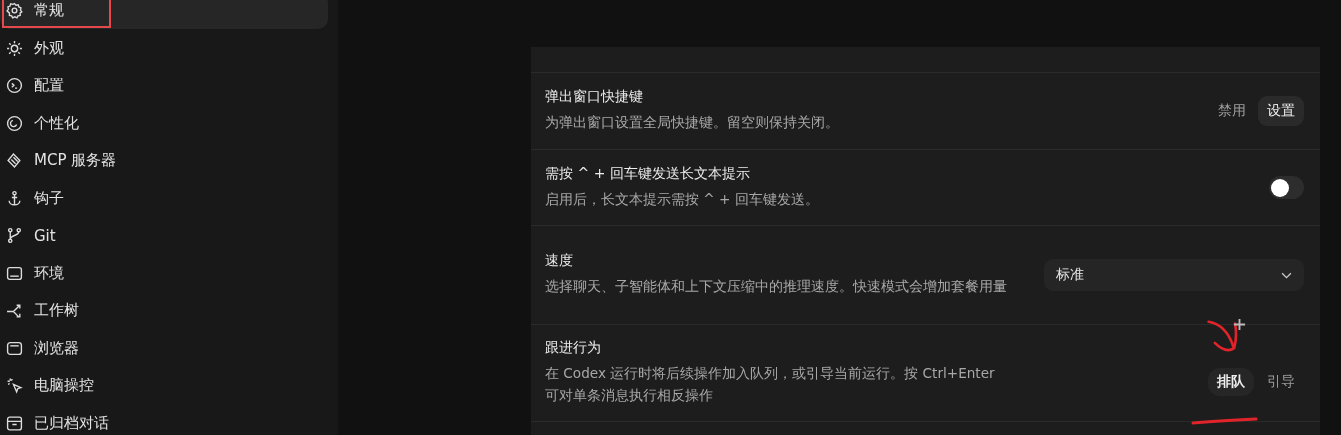  I want to click on setting-title: 弹出窗口快捷键, so click(594, 97).